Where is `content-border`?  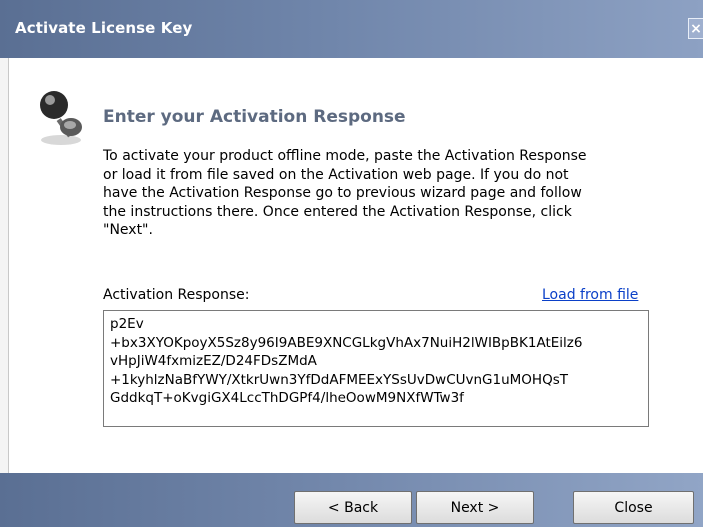
content-border is located at coordinates (8, 265).